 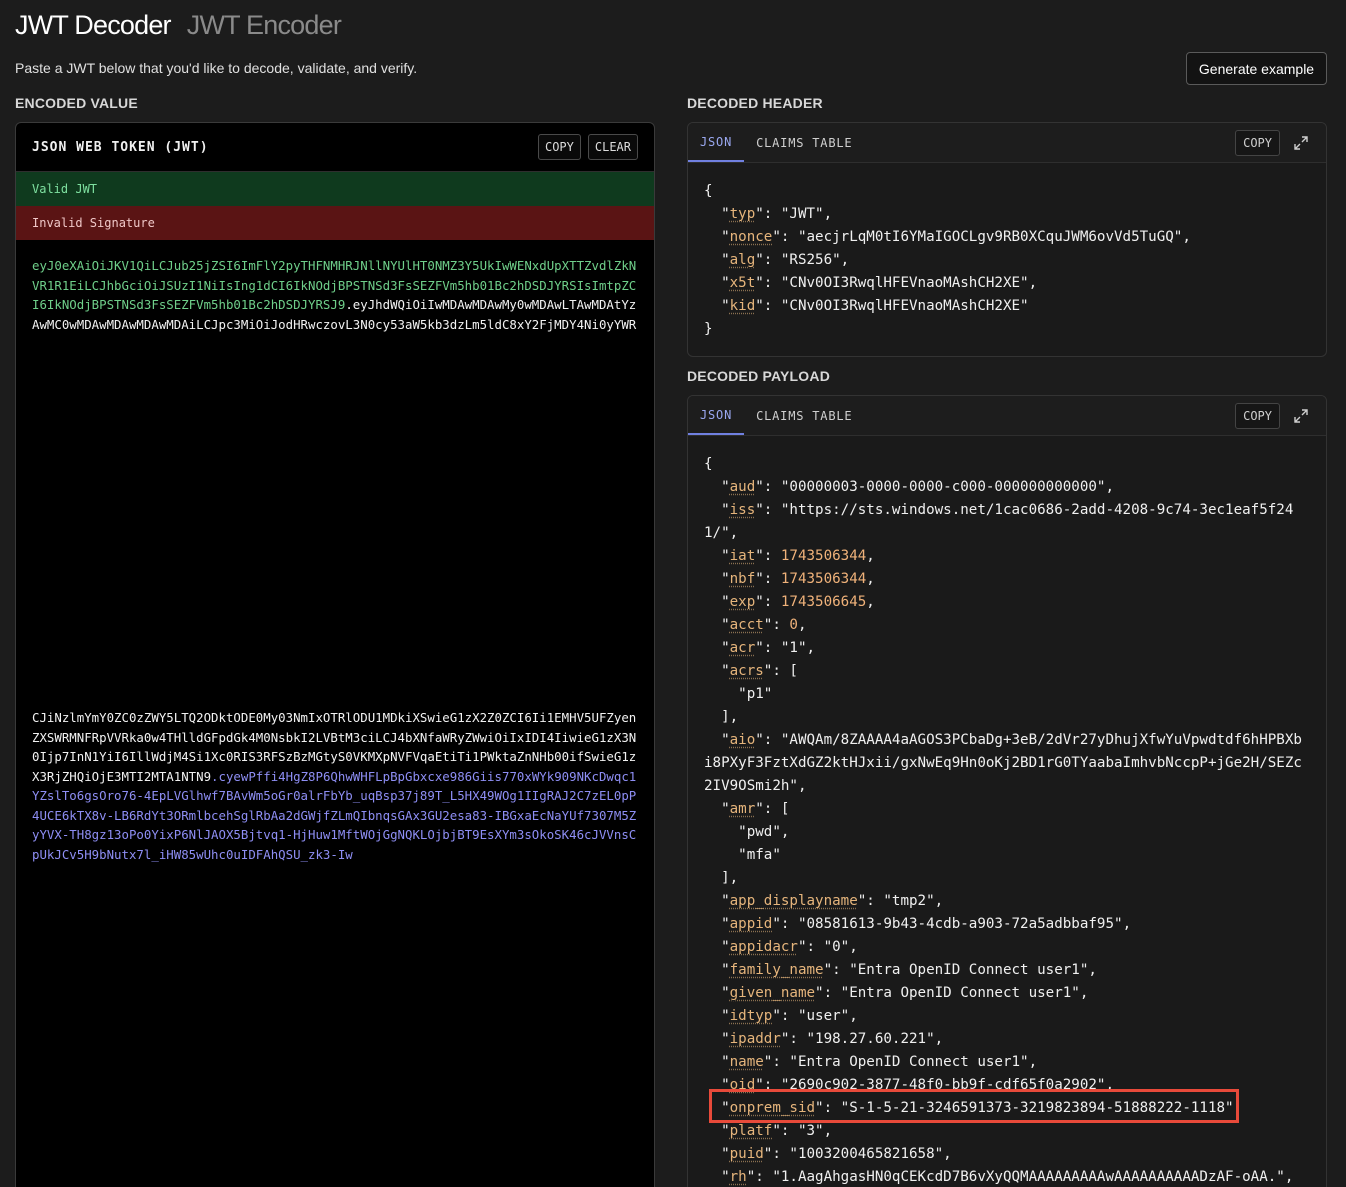 I want to click on claim-name: "name": "Entra OpenID Connect user1",, so click(x=871, y=1062).